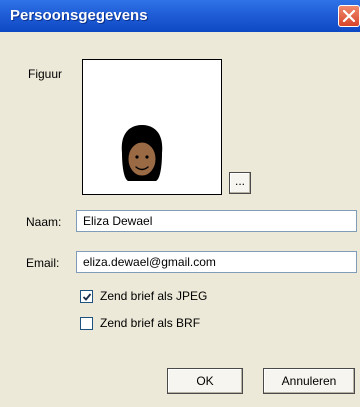 The height and width of the screenshot is (407, 360). I want to click on avatar-icon, so click(142, 153).